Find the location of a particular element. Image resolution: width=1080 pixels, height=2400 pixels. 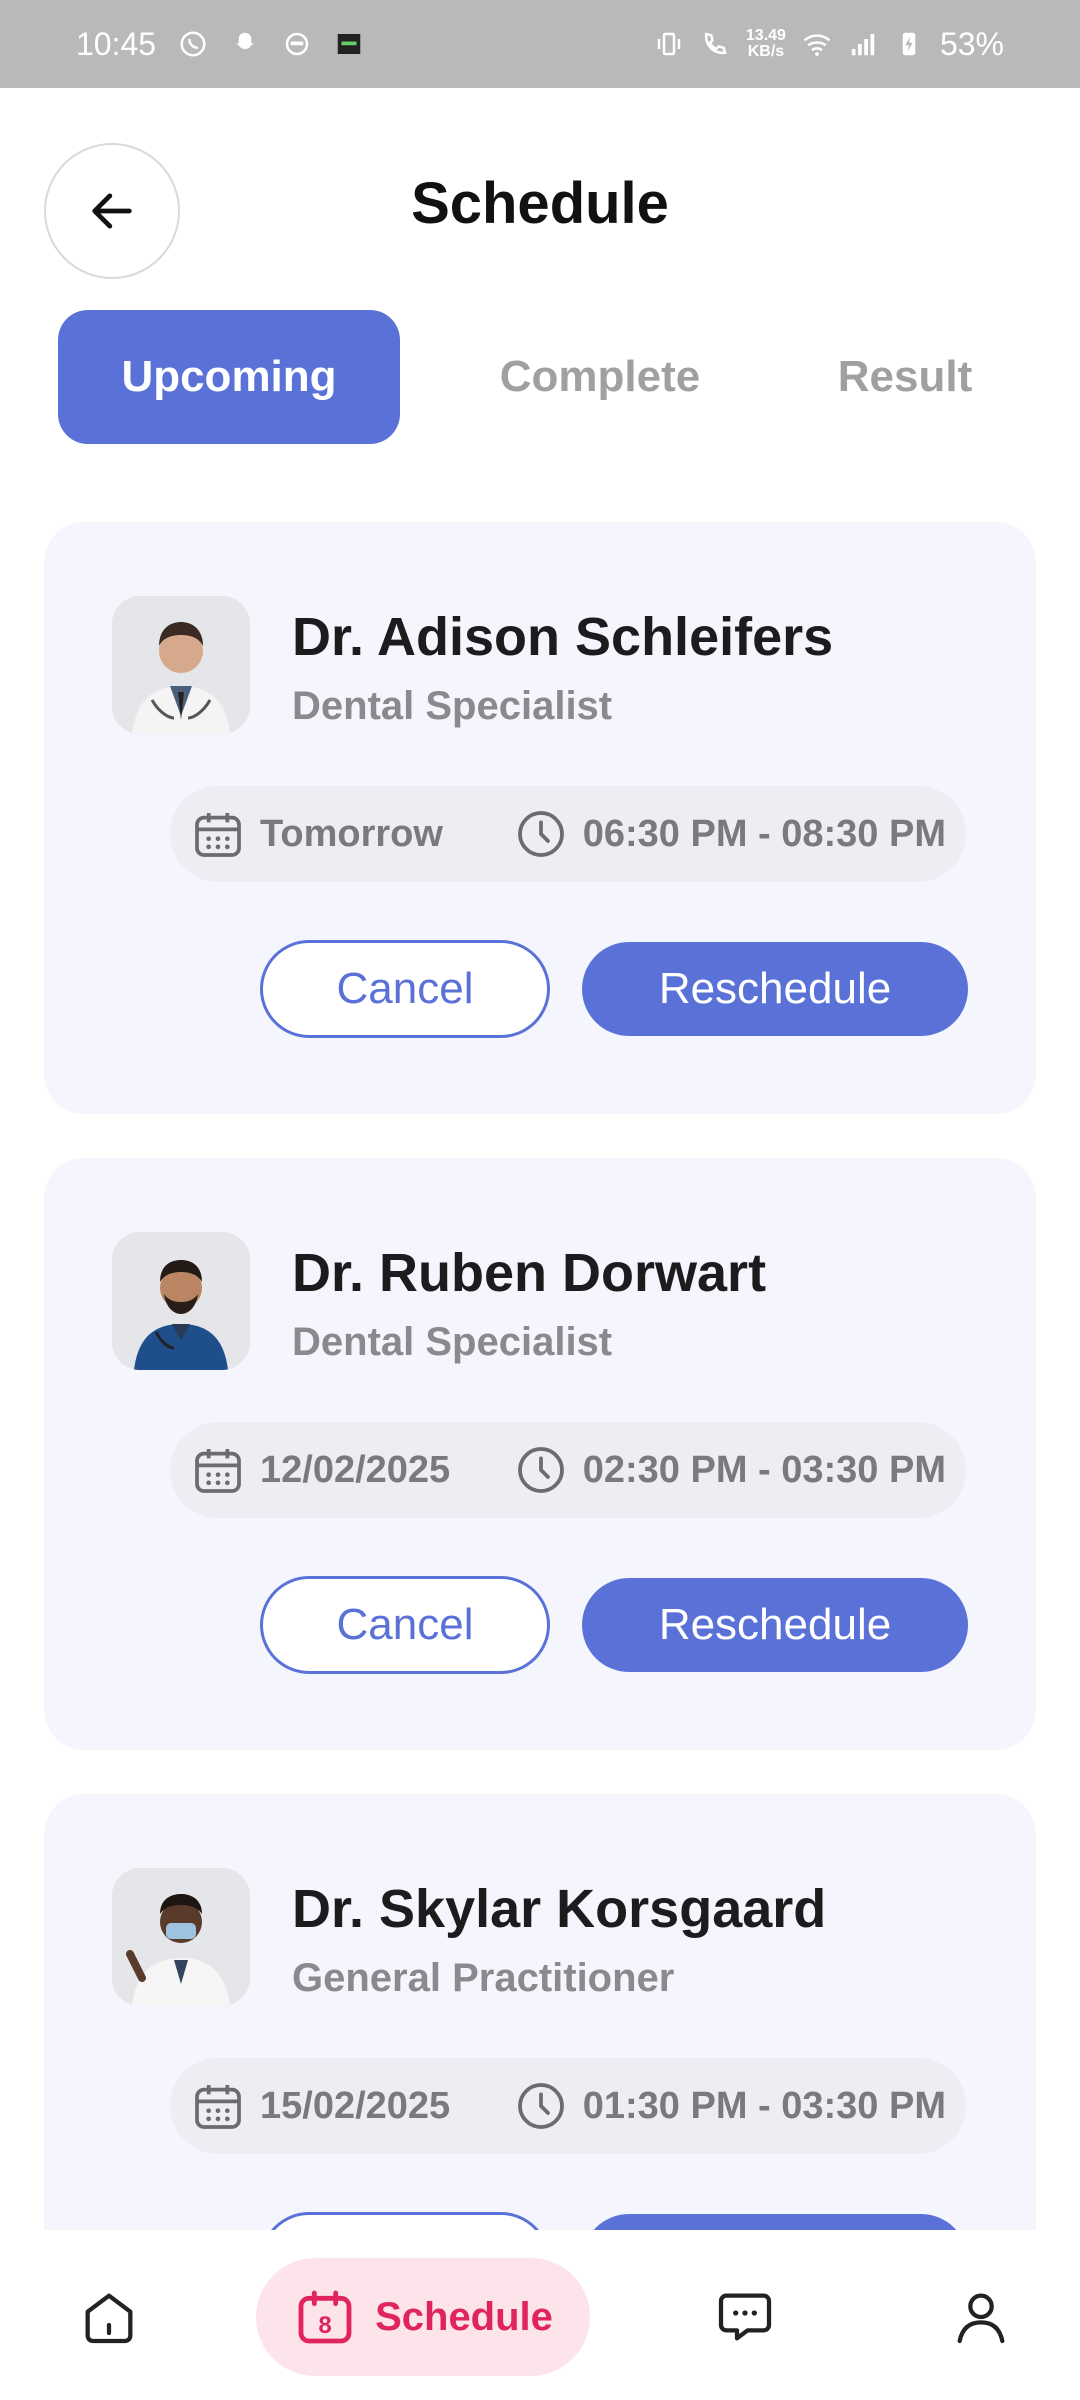

whatsapp-icon is located at coordinates (193, 44).